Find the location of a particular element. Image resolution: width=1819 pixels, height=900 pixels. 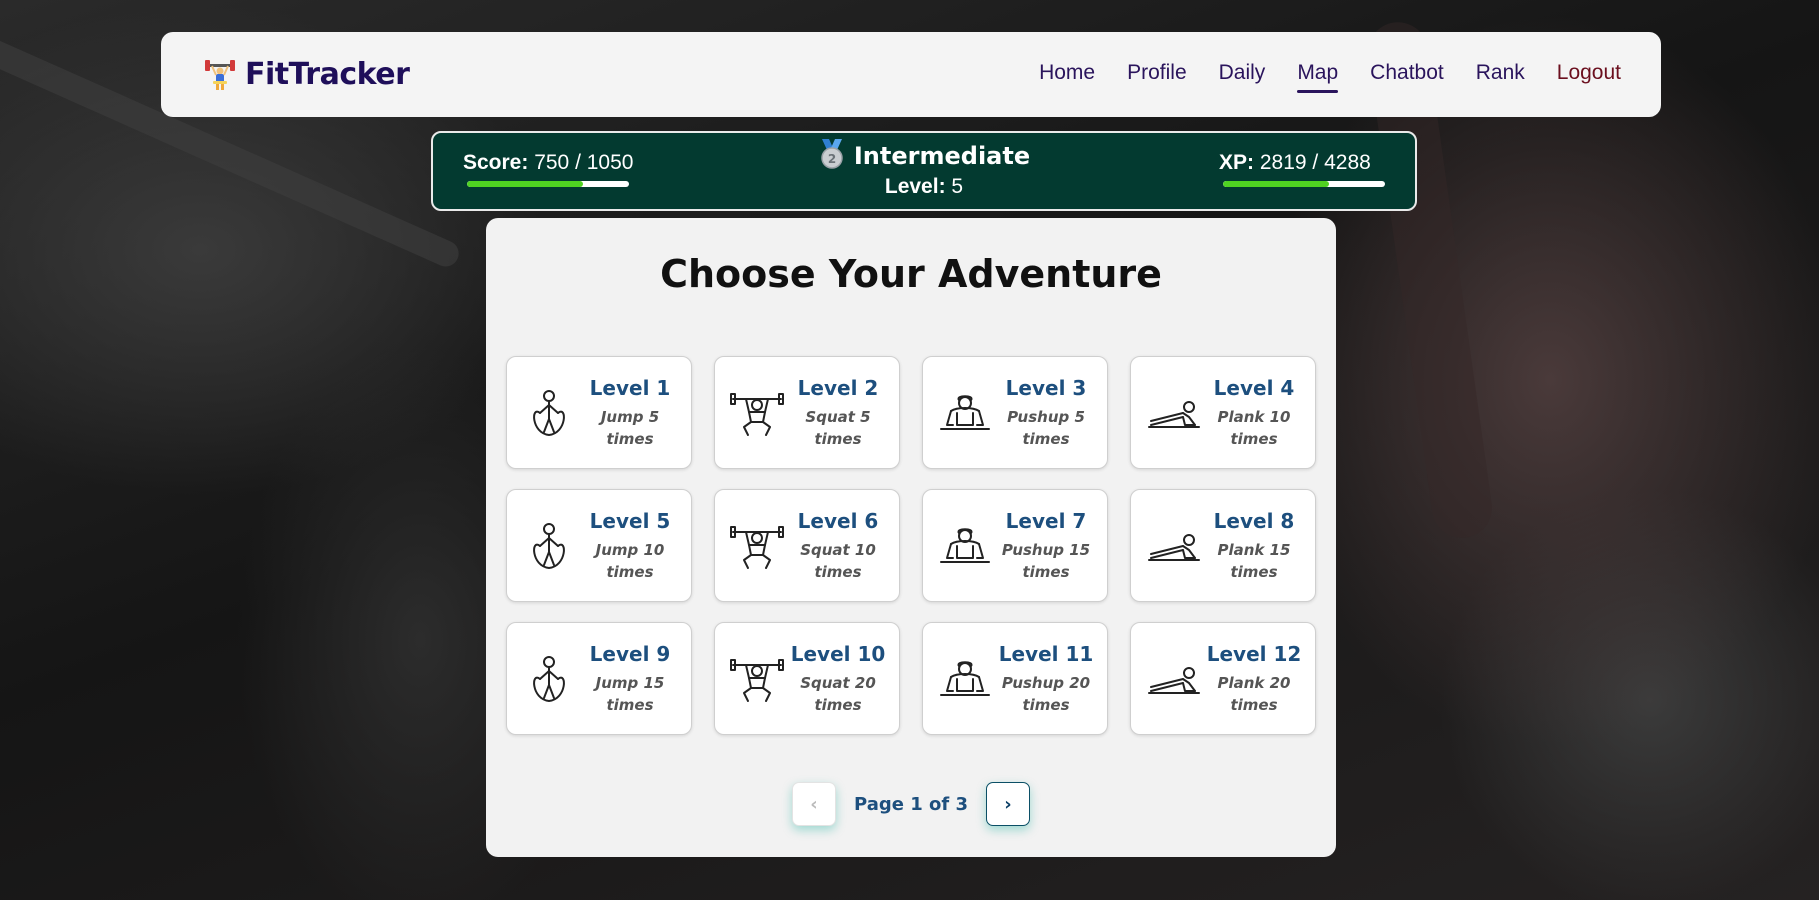

level-card-task: Squat 10 times is located at coordinates (838, 560).